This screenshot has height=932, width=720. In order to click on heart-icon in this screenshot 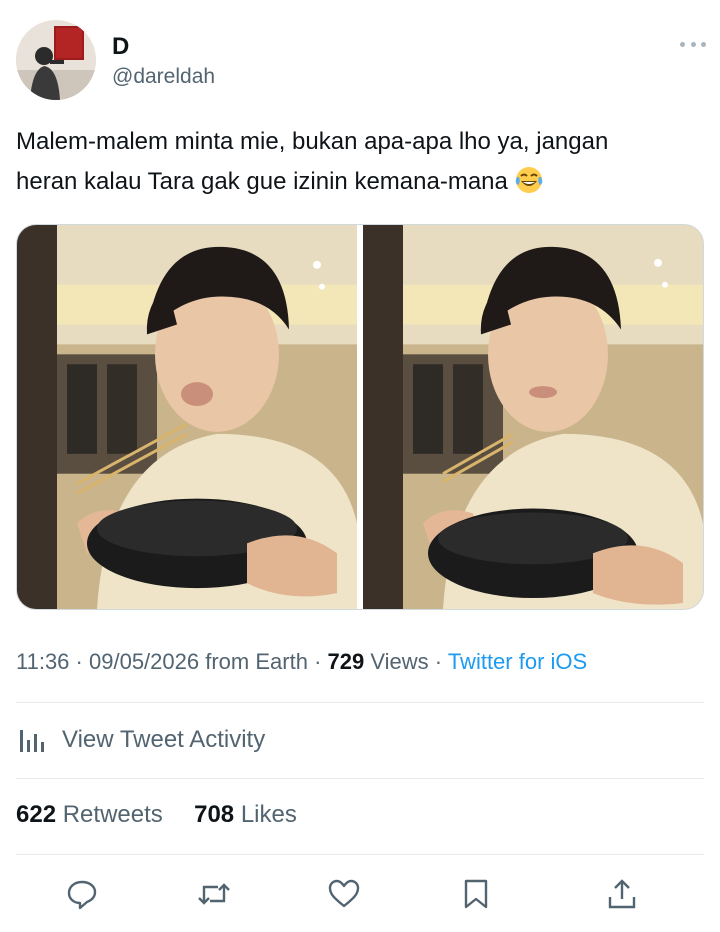, I will do `click(344, 893)`.